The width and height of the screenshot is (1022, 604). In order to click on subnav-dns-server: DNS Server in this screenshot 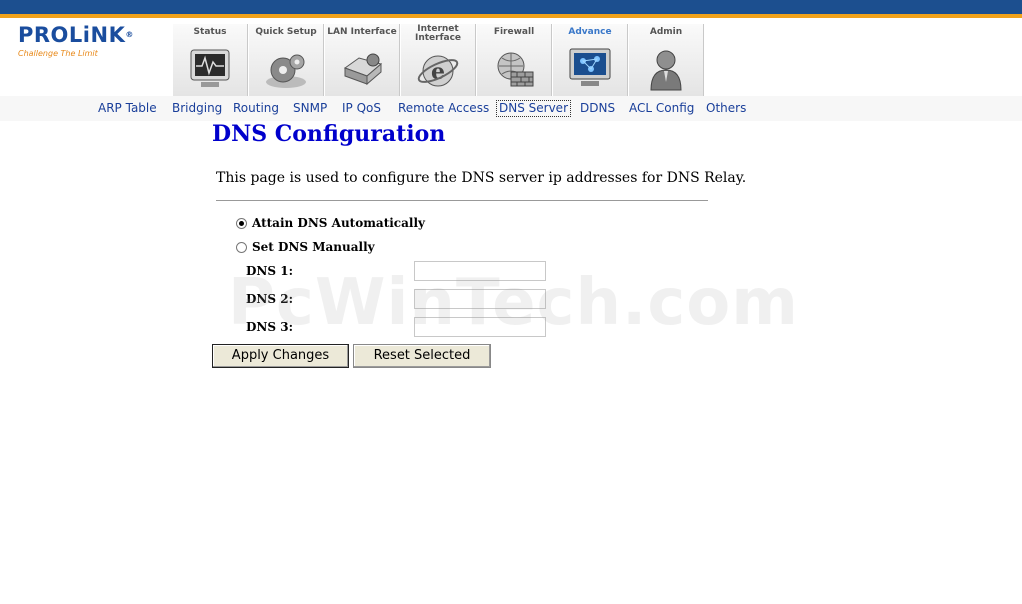, I will do `click(533, 108)`.